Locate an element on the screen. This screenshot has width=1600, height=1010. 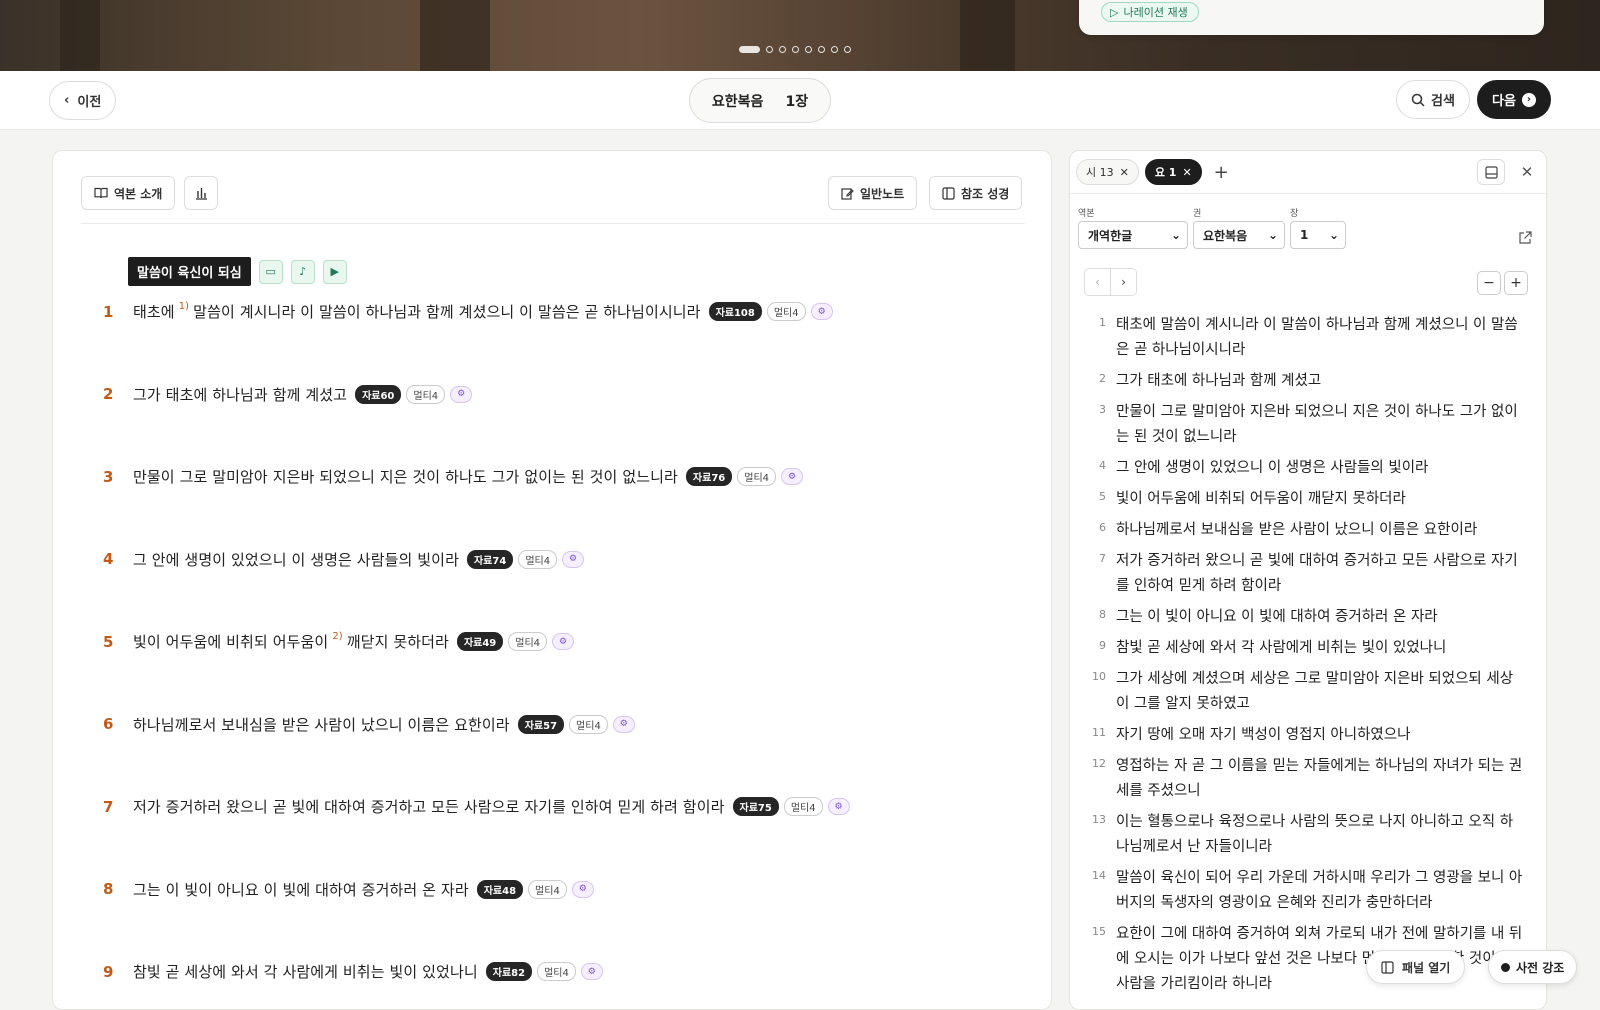
zoom-in-button: + is located at coordinates (1516, 283).